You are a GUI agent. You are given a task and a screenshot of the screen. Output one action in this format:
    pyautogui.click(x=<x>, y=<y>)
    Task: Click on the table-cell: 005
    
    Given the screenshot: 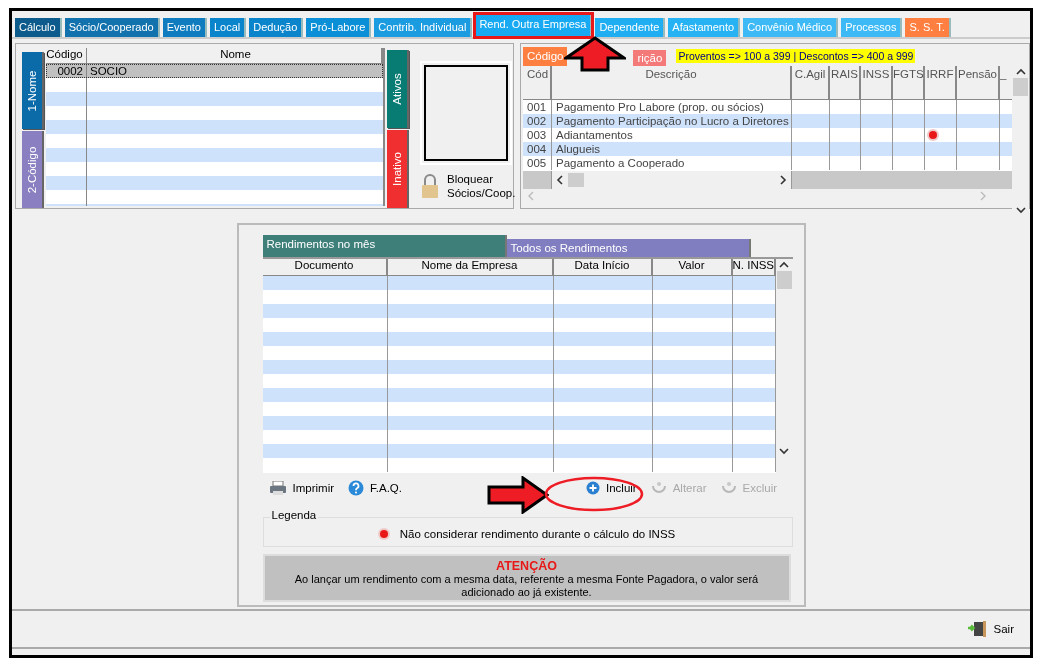 What is the action you would take?
    pyautogui.click(x=537, y=163)
    